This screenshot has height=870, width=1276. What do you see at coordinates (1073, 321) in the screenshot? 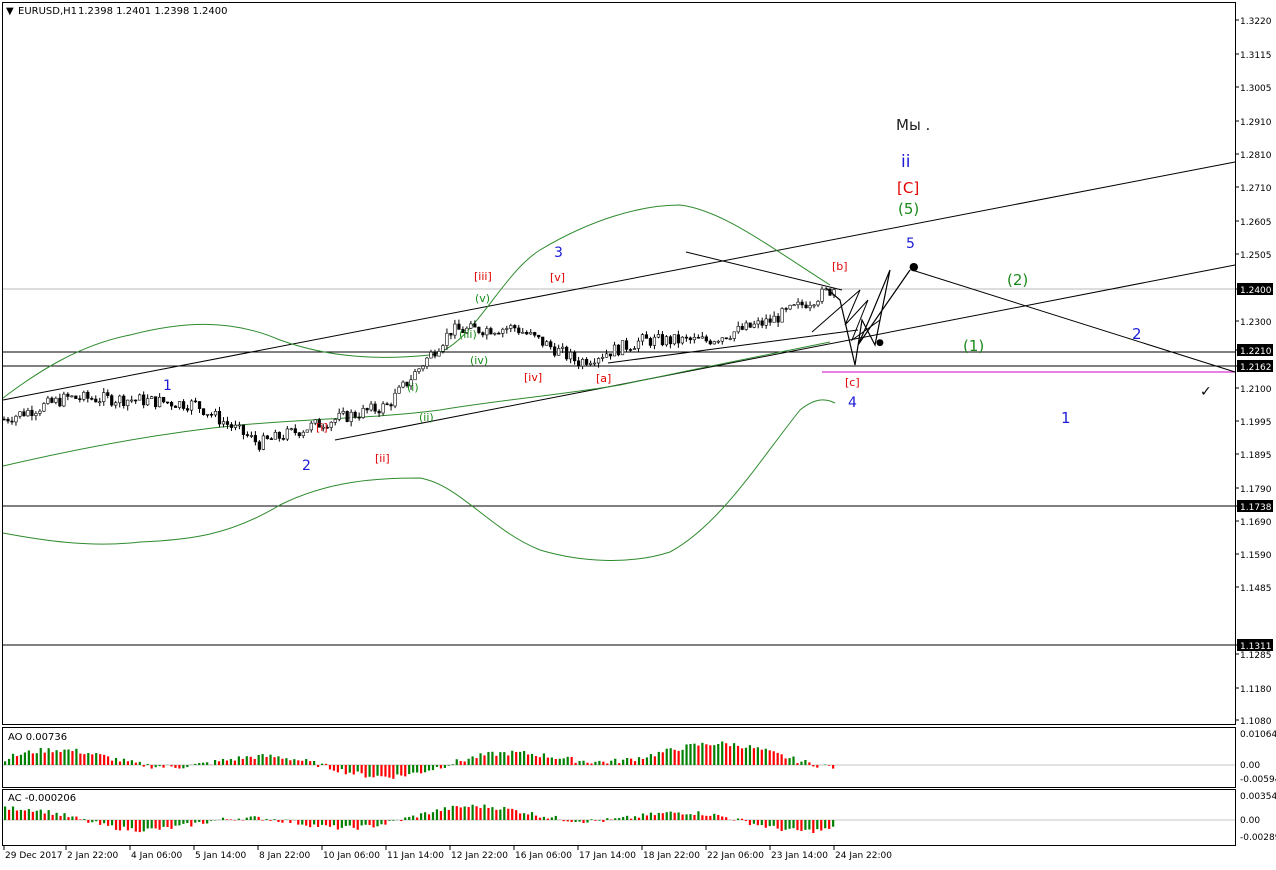
I see `projection-line-down` at bounding box center [1073, 321].